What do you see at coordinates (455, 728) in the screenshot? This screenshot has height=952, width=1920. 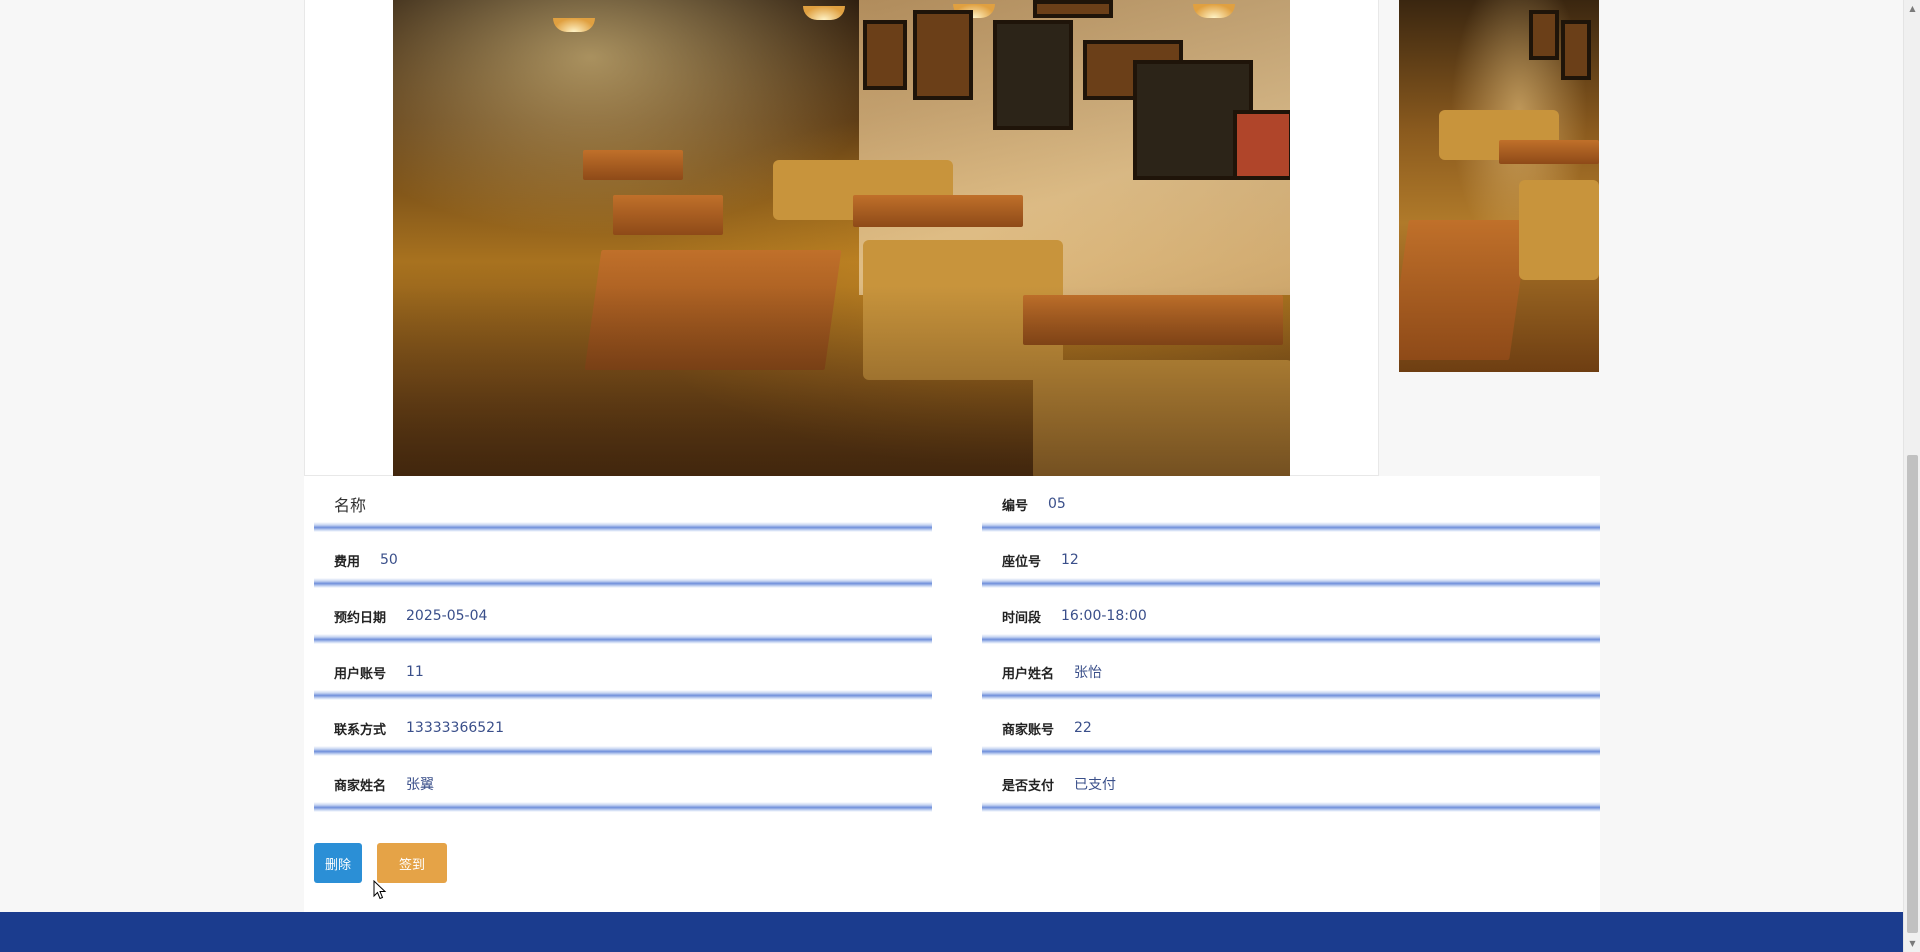 I see `field-contact-value: 13333366521` at bounding box center [455, 728].